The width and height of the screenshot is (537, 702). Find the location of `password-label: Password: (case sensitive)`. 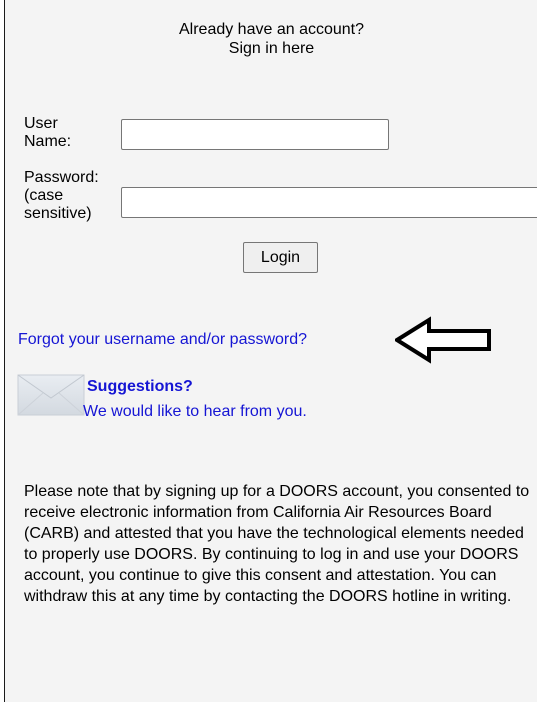

password-label: Password: (case sensitive) is located at coordinates (74, 196).